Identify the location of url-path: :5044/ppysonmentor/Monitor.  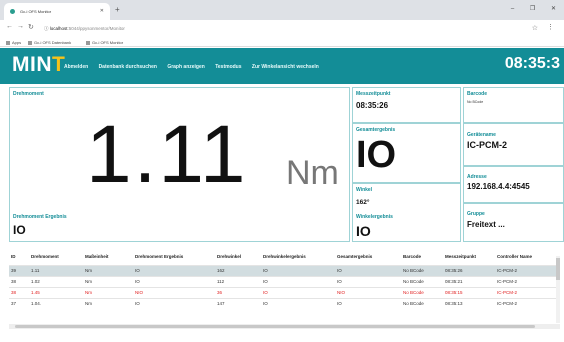
(96, 28).